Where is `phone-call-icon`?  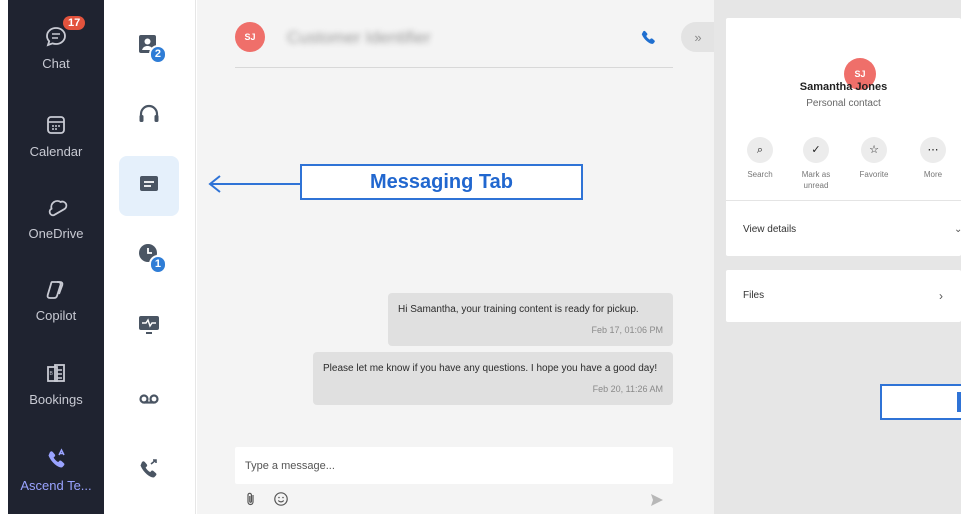 phone-call-icon is located at coordinates (648, 37).